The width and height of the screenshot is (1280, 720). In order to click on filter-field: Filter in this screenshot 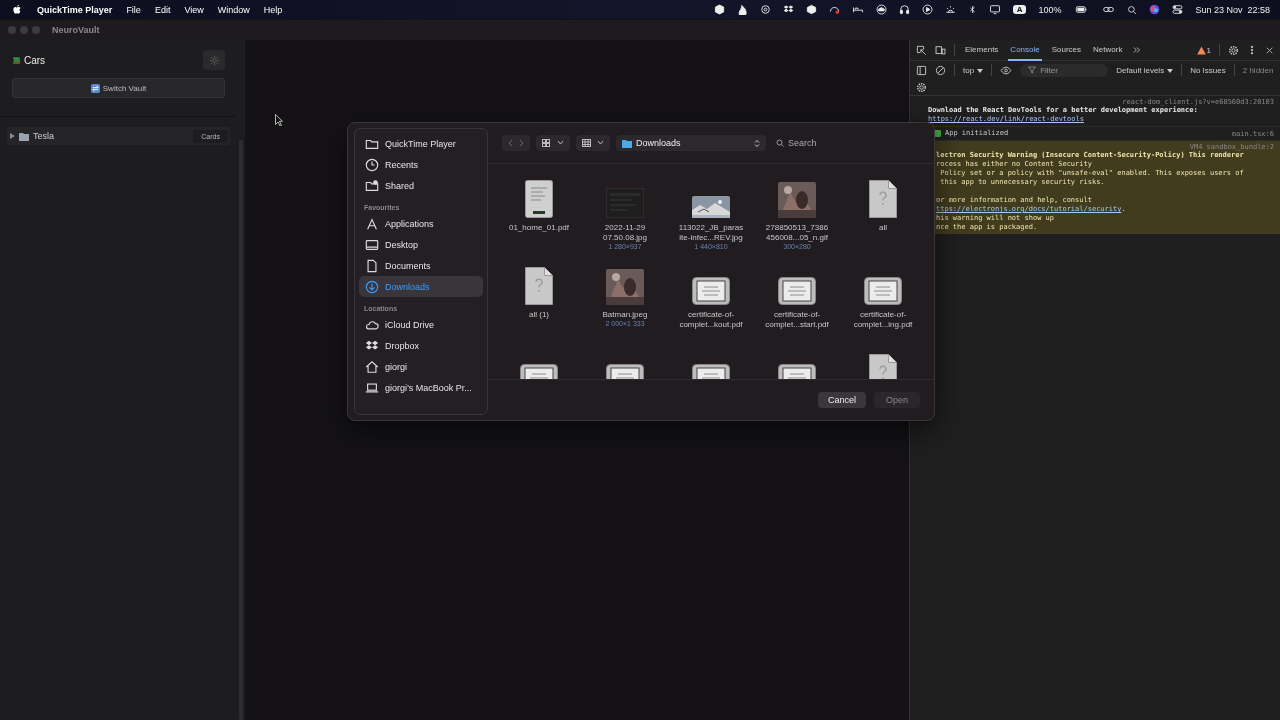, I will do `click(1064, 70)`.